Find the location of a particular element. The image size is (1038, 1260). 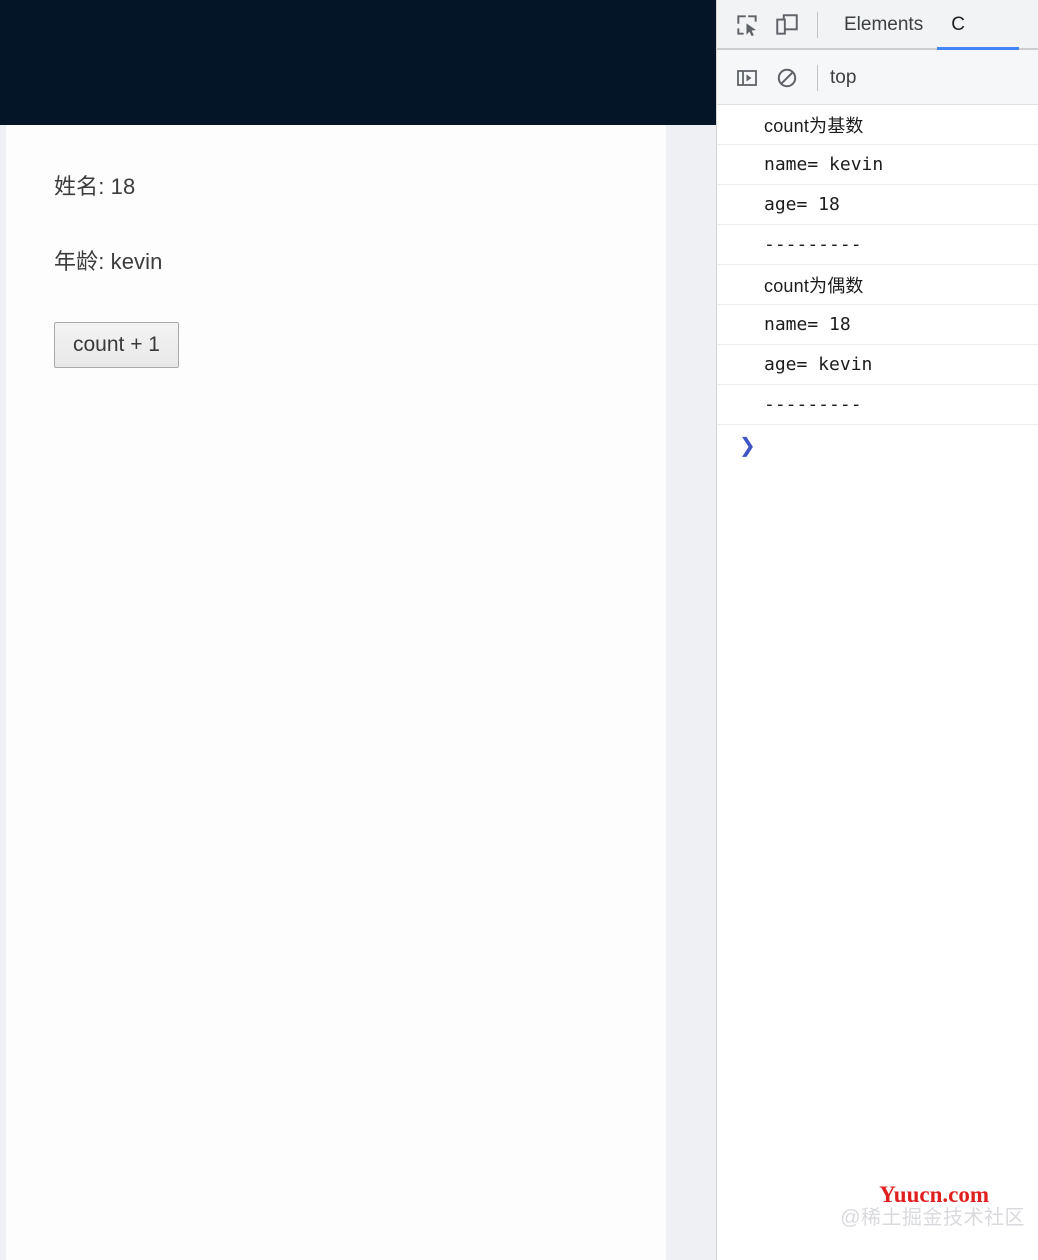

devtools-tabbar: Elements C is located at coordinates (877, 25).